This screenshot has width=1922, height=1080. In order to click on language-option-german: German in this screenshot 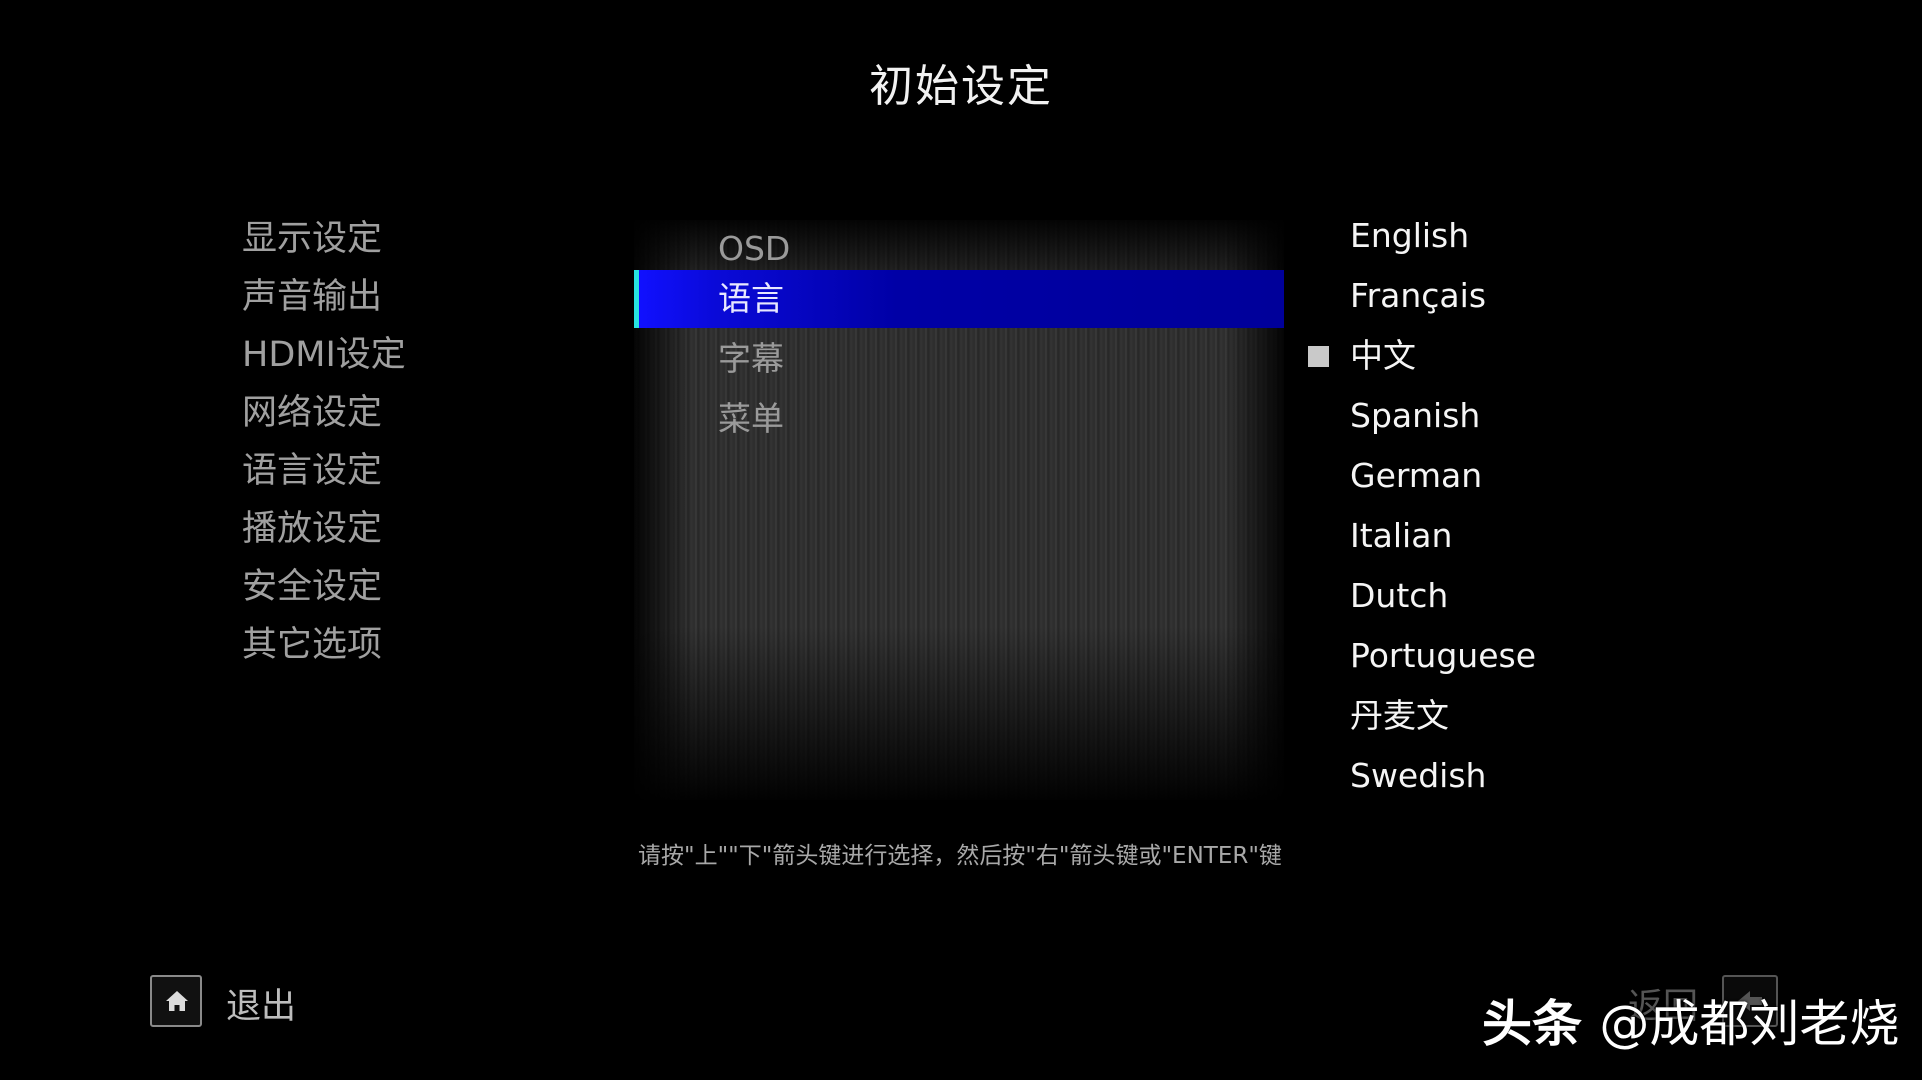, I will do `click(1443, 476)`.